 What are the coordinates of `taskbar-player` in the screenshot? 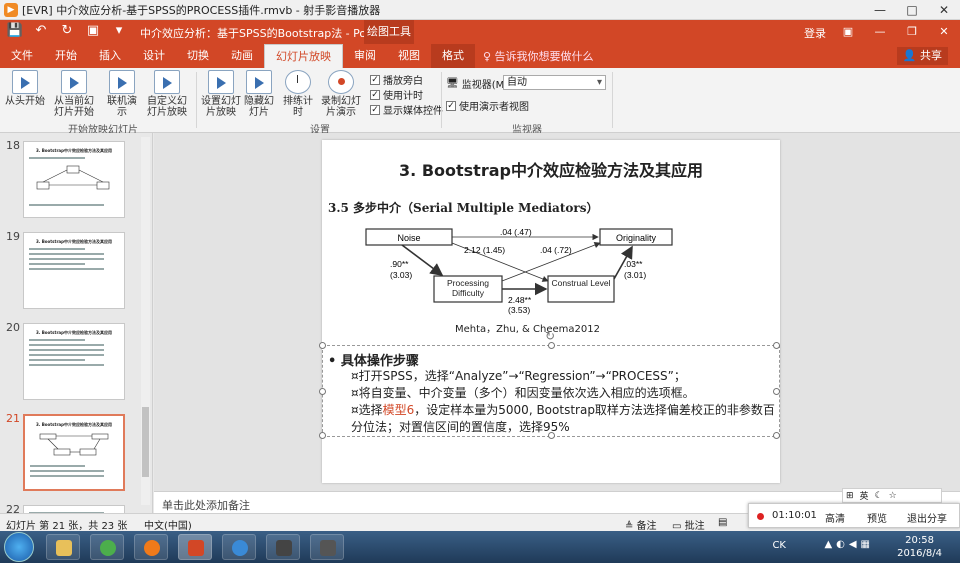 It's located at (327, 547).